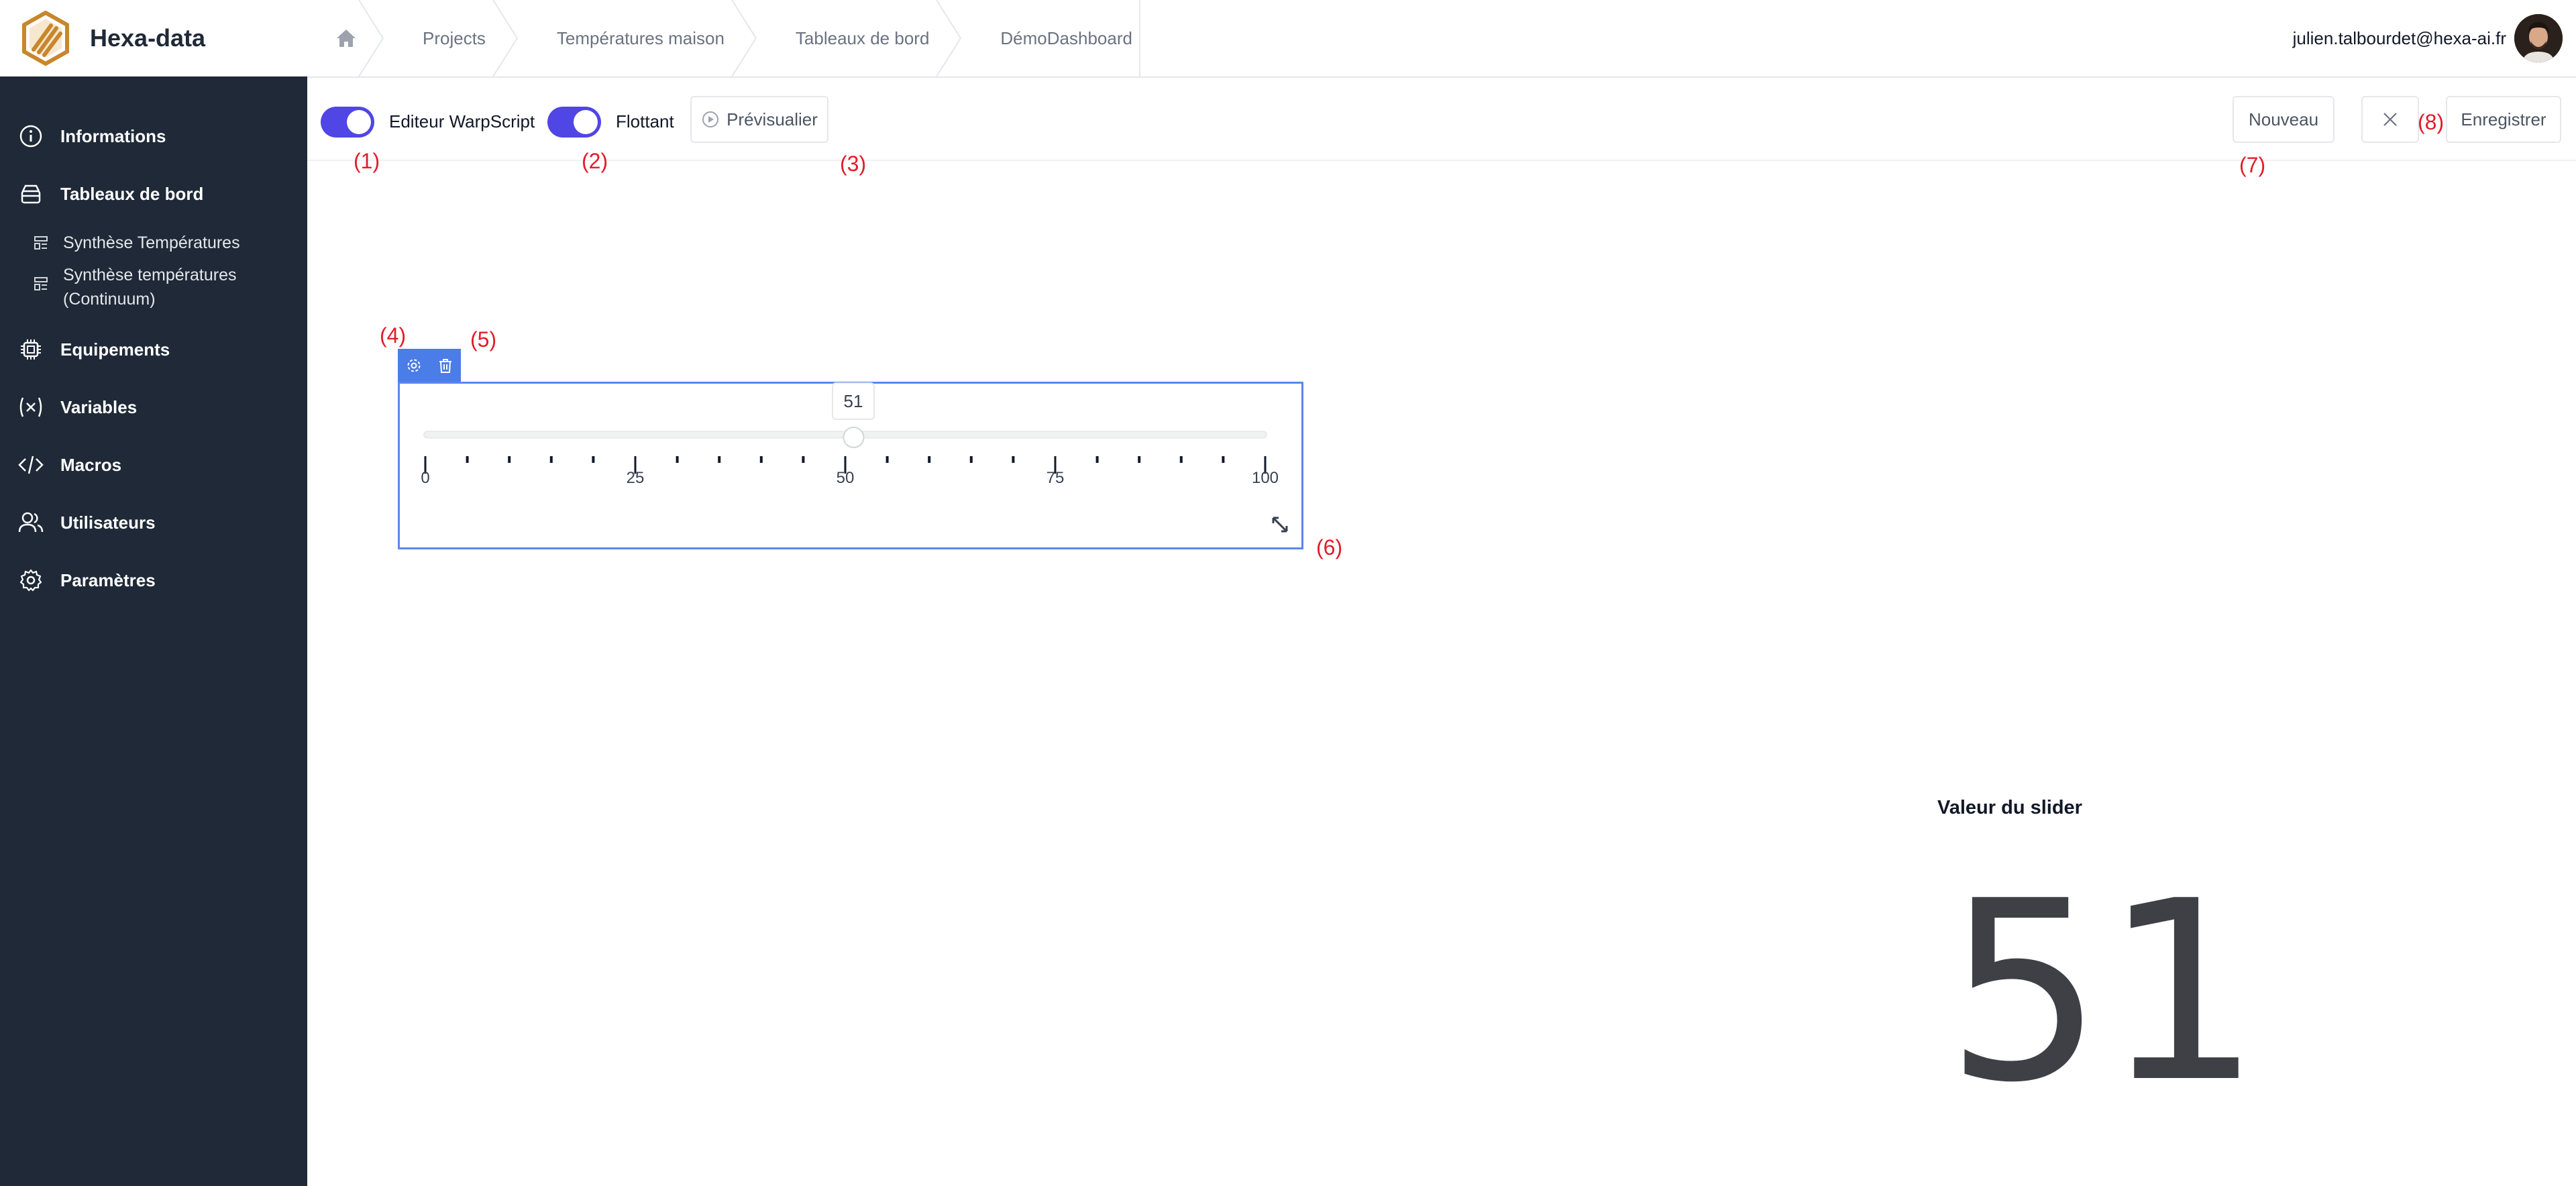  I want to click on sidebar-item-tableaux-de-bord: Tableaux de bord, so click(153, 194).